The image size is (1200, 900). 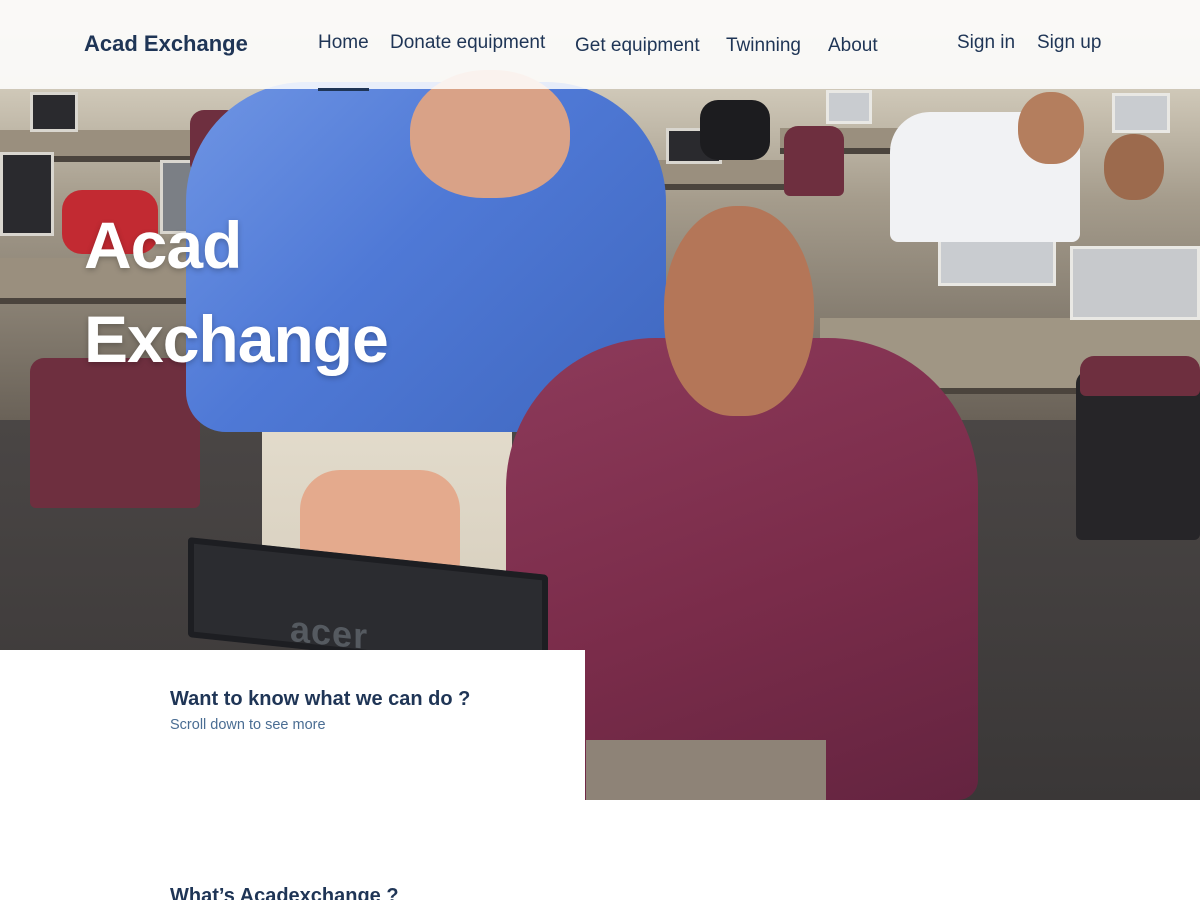 What do you see at coordinates (490, 134) in the screenshot?
I see `standing-man-head` at bounding box center [490, 134].